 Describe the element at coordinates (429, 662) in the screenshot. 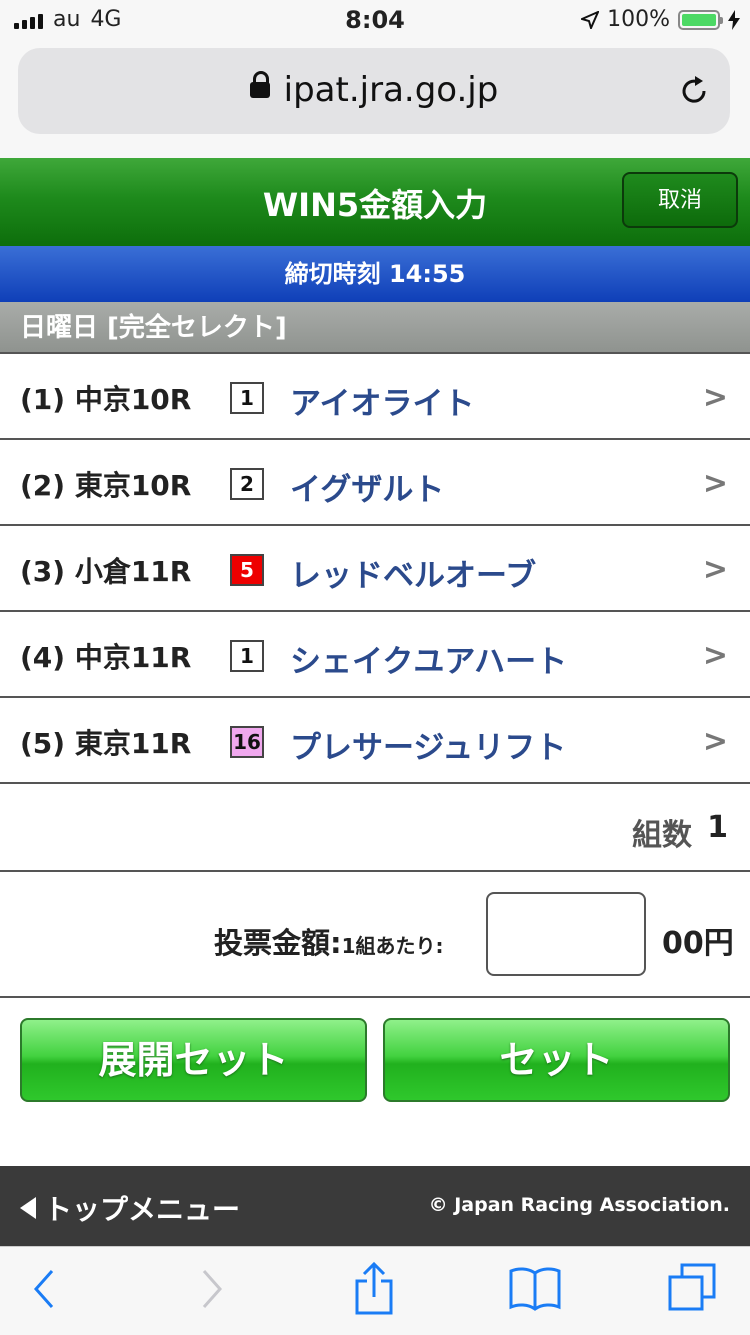

I see `horse-name: シェイクユアハート` at that location.